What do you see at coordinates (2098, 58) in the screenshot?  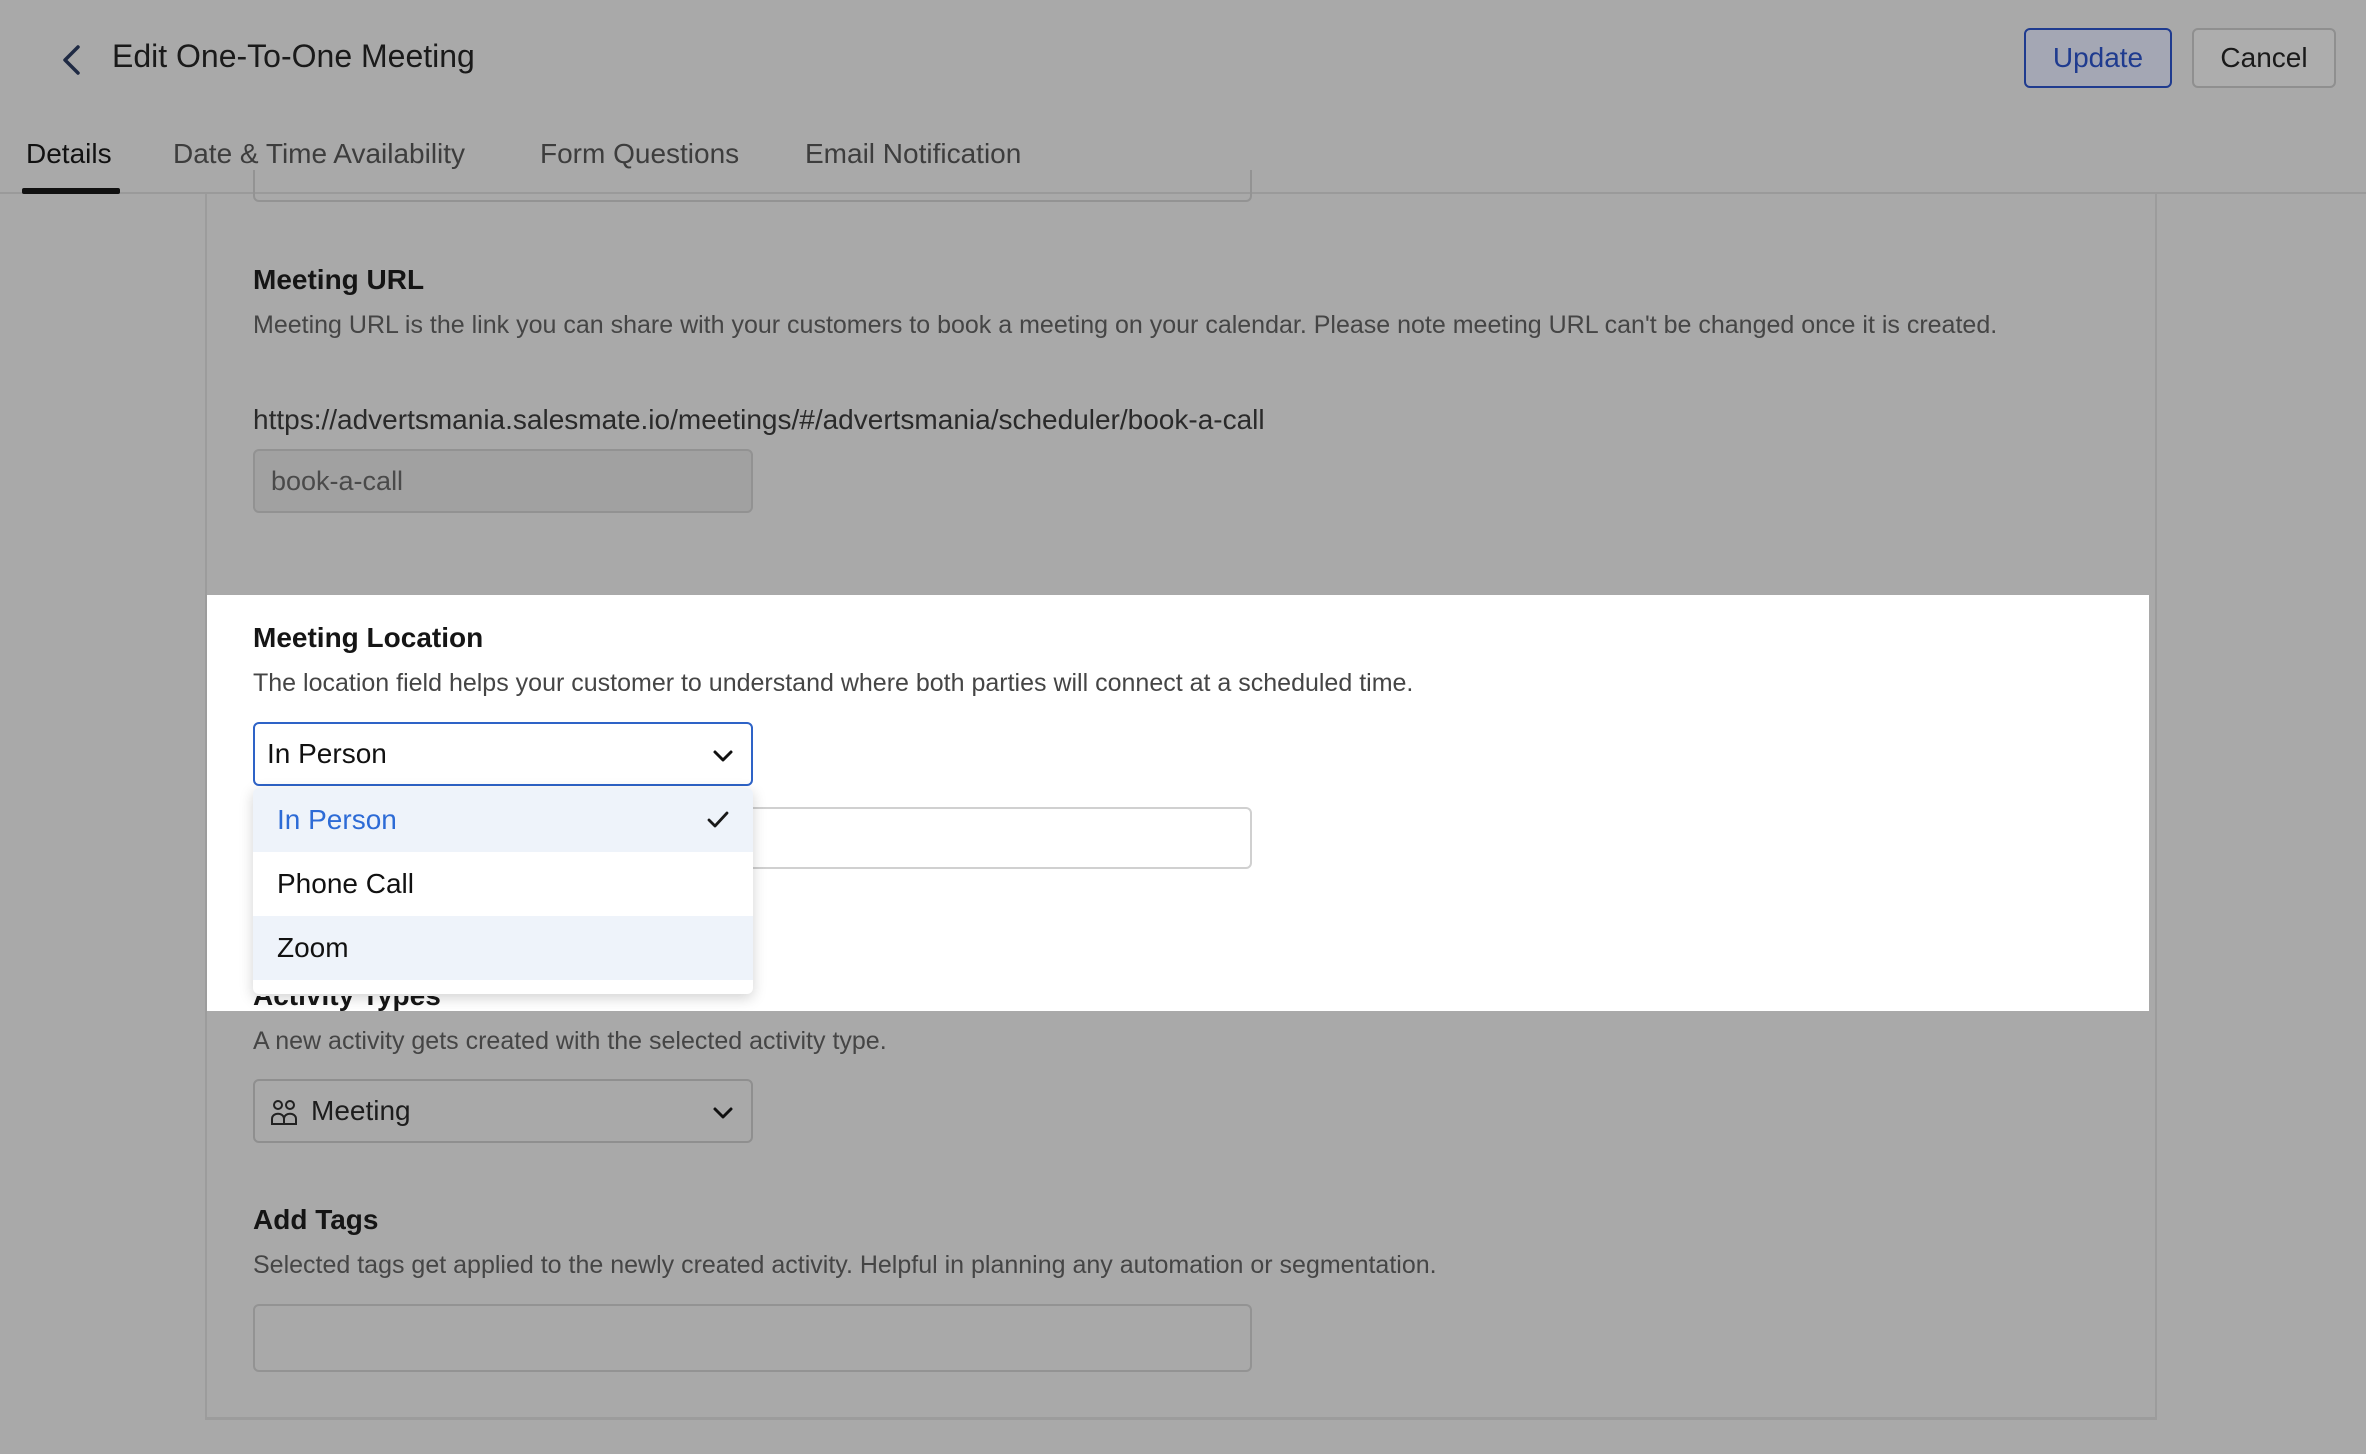 I see `update-button: Update` at bounding box center [2098, 58].